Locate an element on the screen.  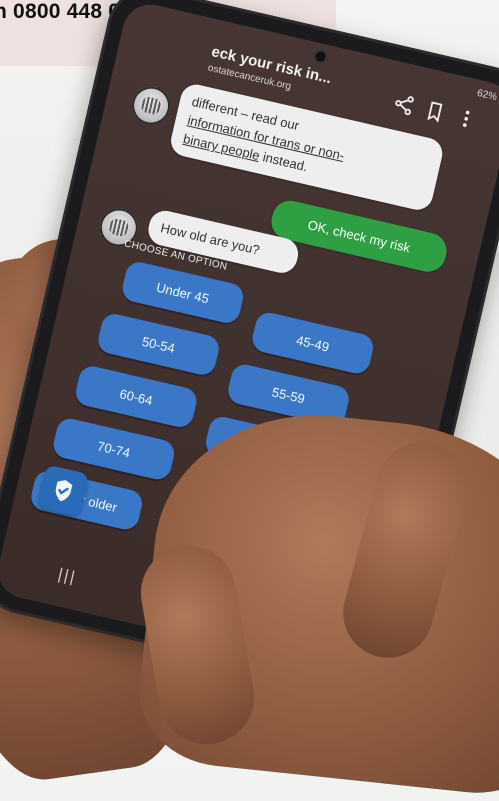
recent-apps-icon: ||| is located at coordinates (67, 577).